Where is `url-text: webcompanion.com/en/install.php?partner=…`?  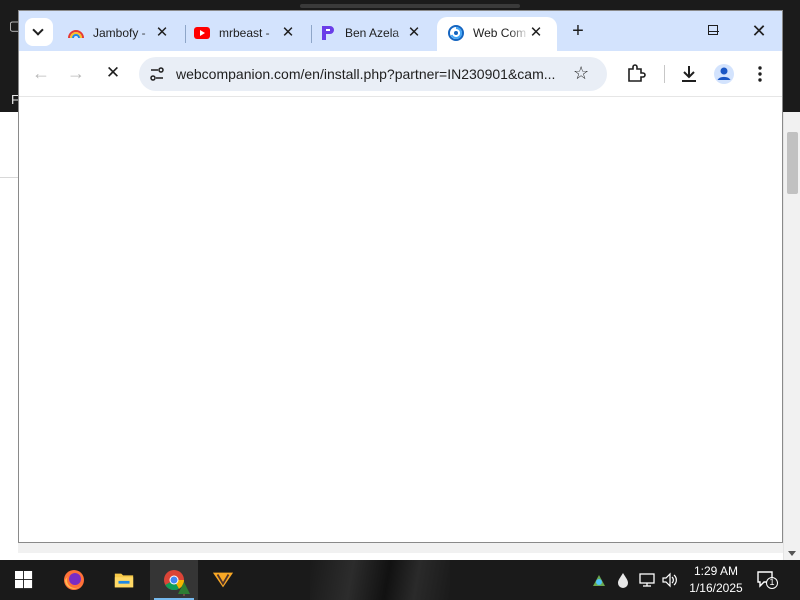
url-text: webcompanion.com/en/install.php?partner=… is located at coordinates (371, 74).